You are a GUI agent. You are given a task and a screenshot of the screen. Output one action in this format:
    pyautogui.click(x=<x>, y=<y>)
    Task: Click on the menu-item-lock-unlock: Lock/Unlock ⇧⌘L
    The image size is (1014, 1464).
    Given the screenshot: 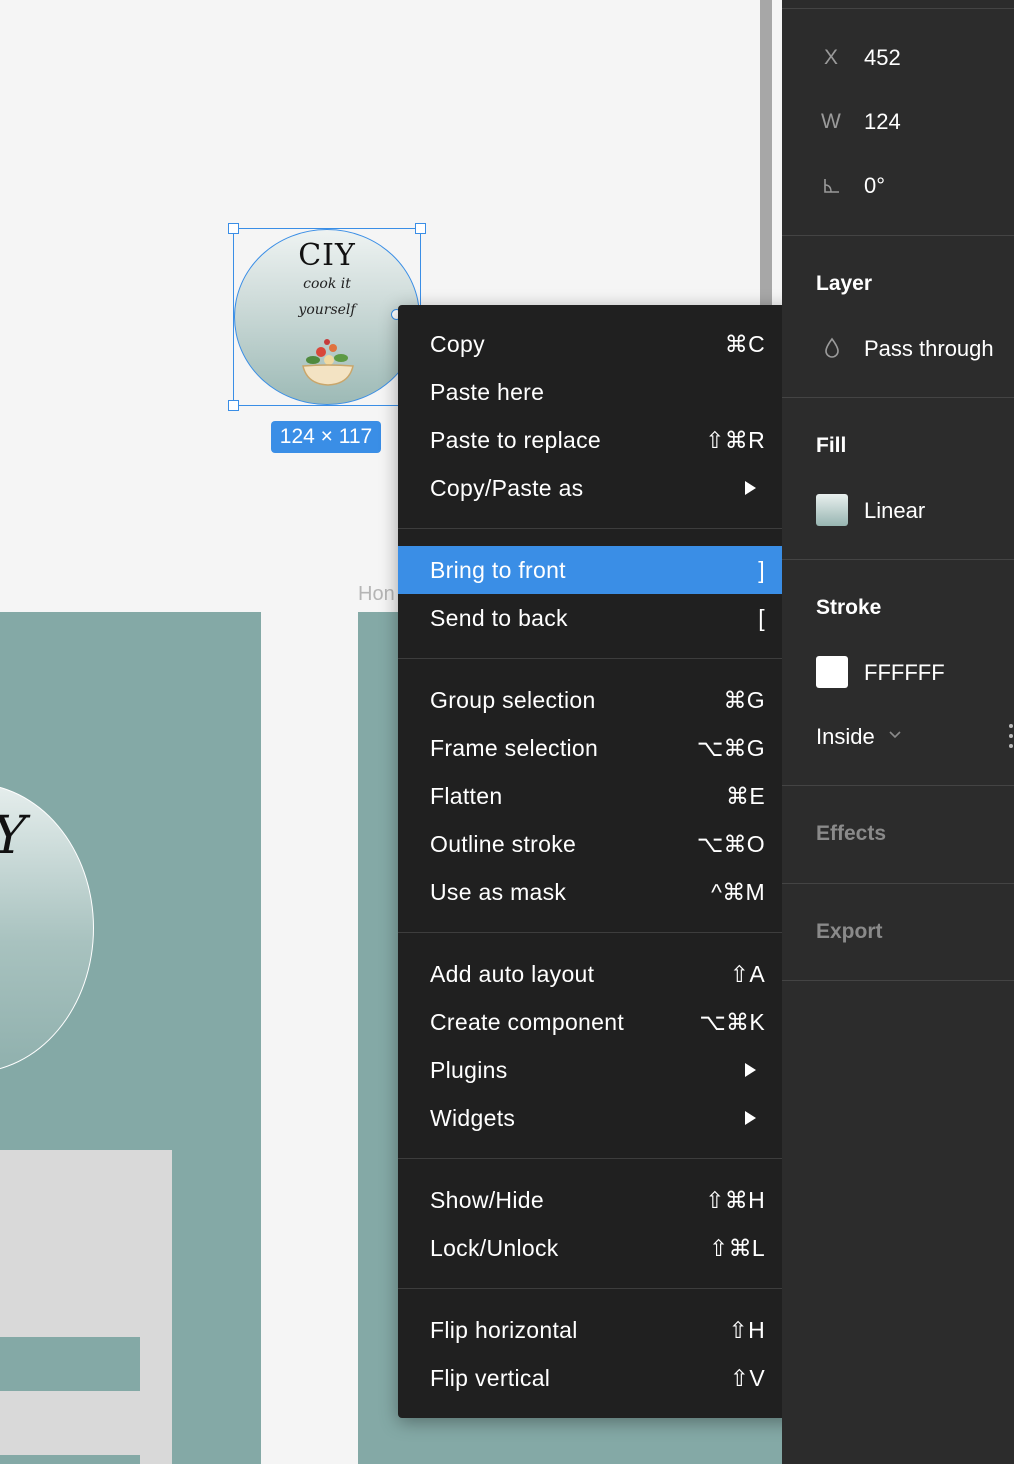 What is the action you would take?
    pyautogui.click(x=598, y=1248)
    